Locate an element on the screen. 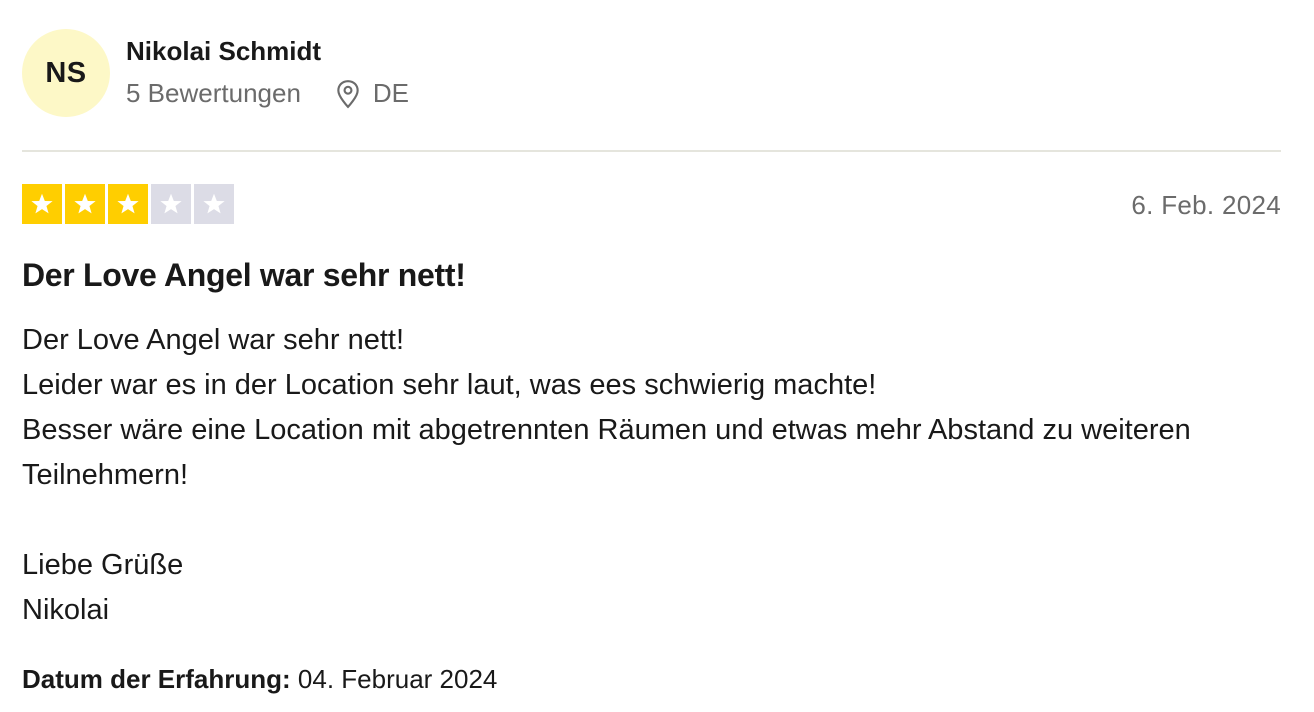  star-rating is located at coordinates (128, 204).